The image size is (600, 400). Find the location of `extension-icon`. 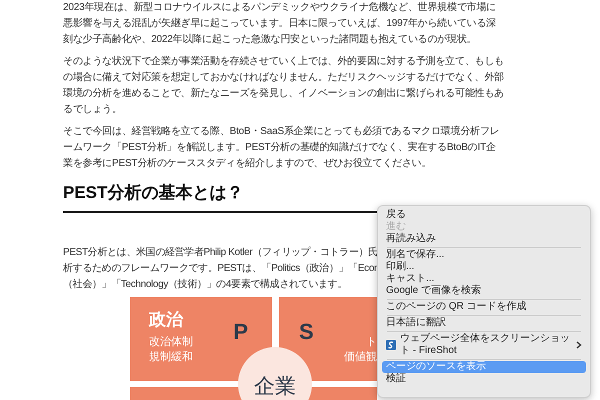

extension-icon is located at coordinates (391, 345).